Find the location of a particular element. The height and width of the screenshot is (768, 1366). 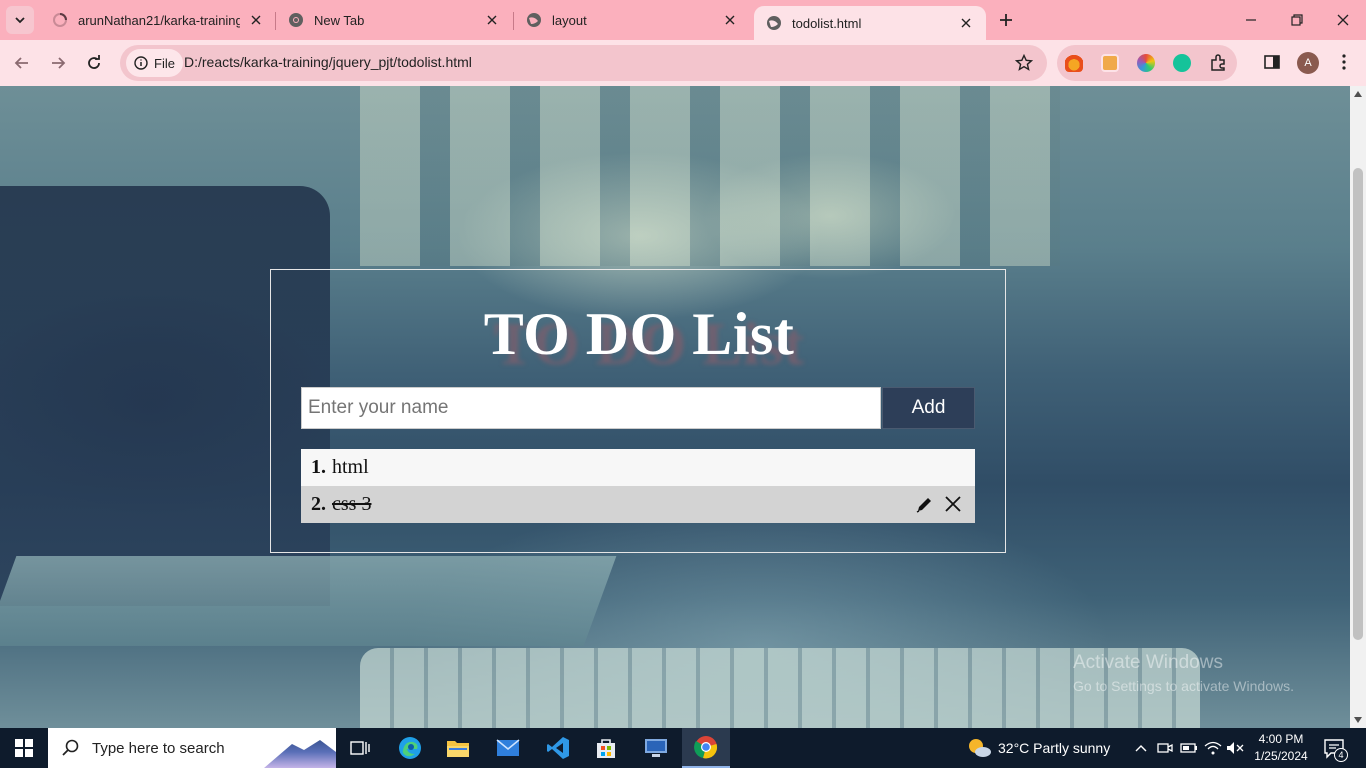

battery-tray is located at coordinates (1189, 748).